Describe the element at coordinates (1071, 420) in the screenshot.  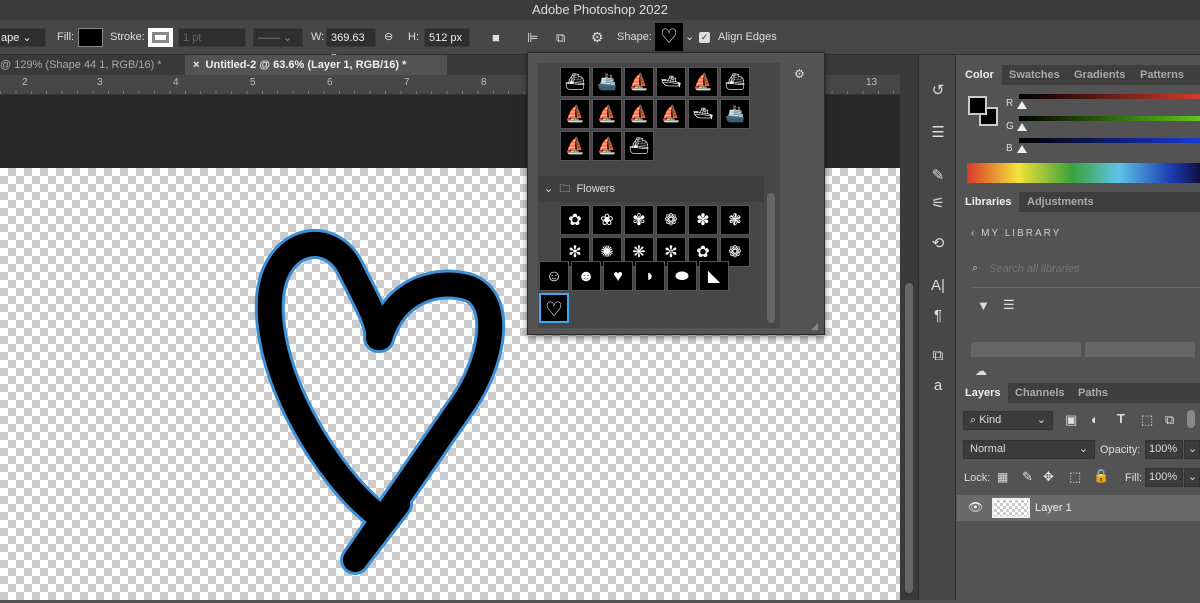
I see `pixel-filter-icon: ▣` at that location.